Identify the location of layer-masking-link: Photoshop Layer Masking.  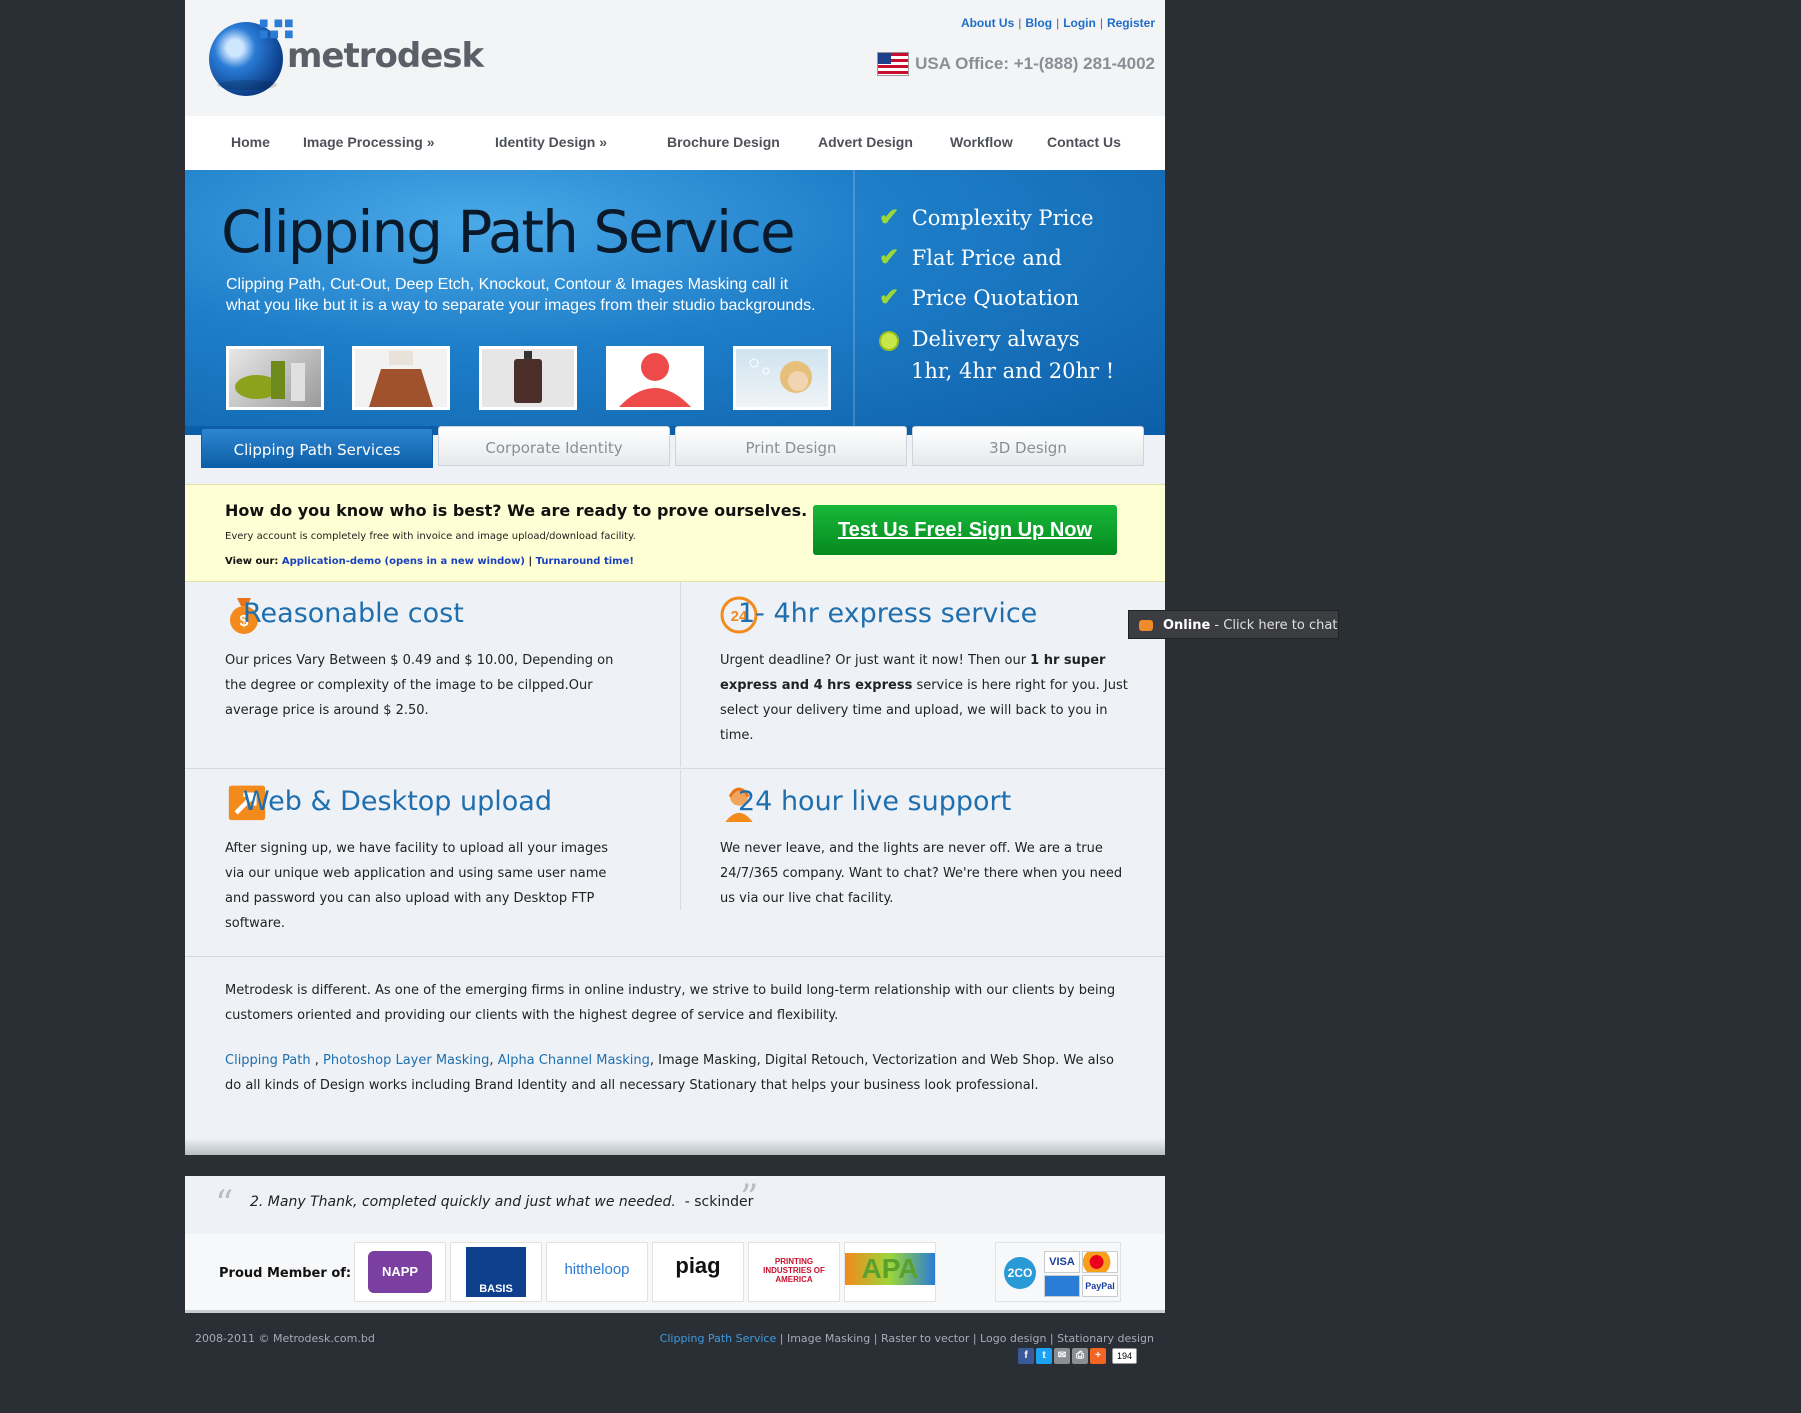
(406, 1060).